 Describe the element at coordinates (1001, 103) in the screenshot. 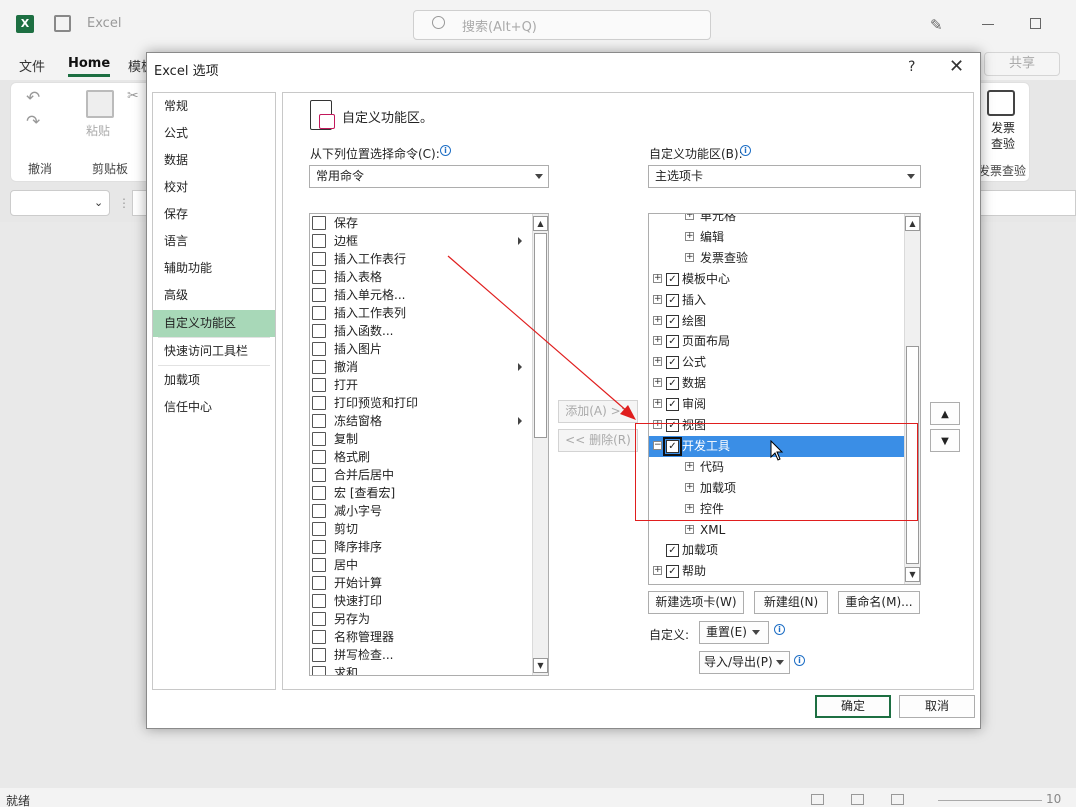

I see `invoice-check-icon` at that location.